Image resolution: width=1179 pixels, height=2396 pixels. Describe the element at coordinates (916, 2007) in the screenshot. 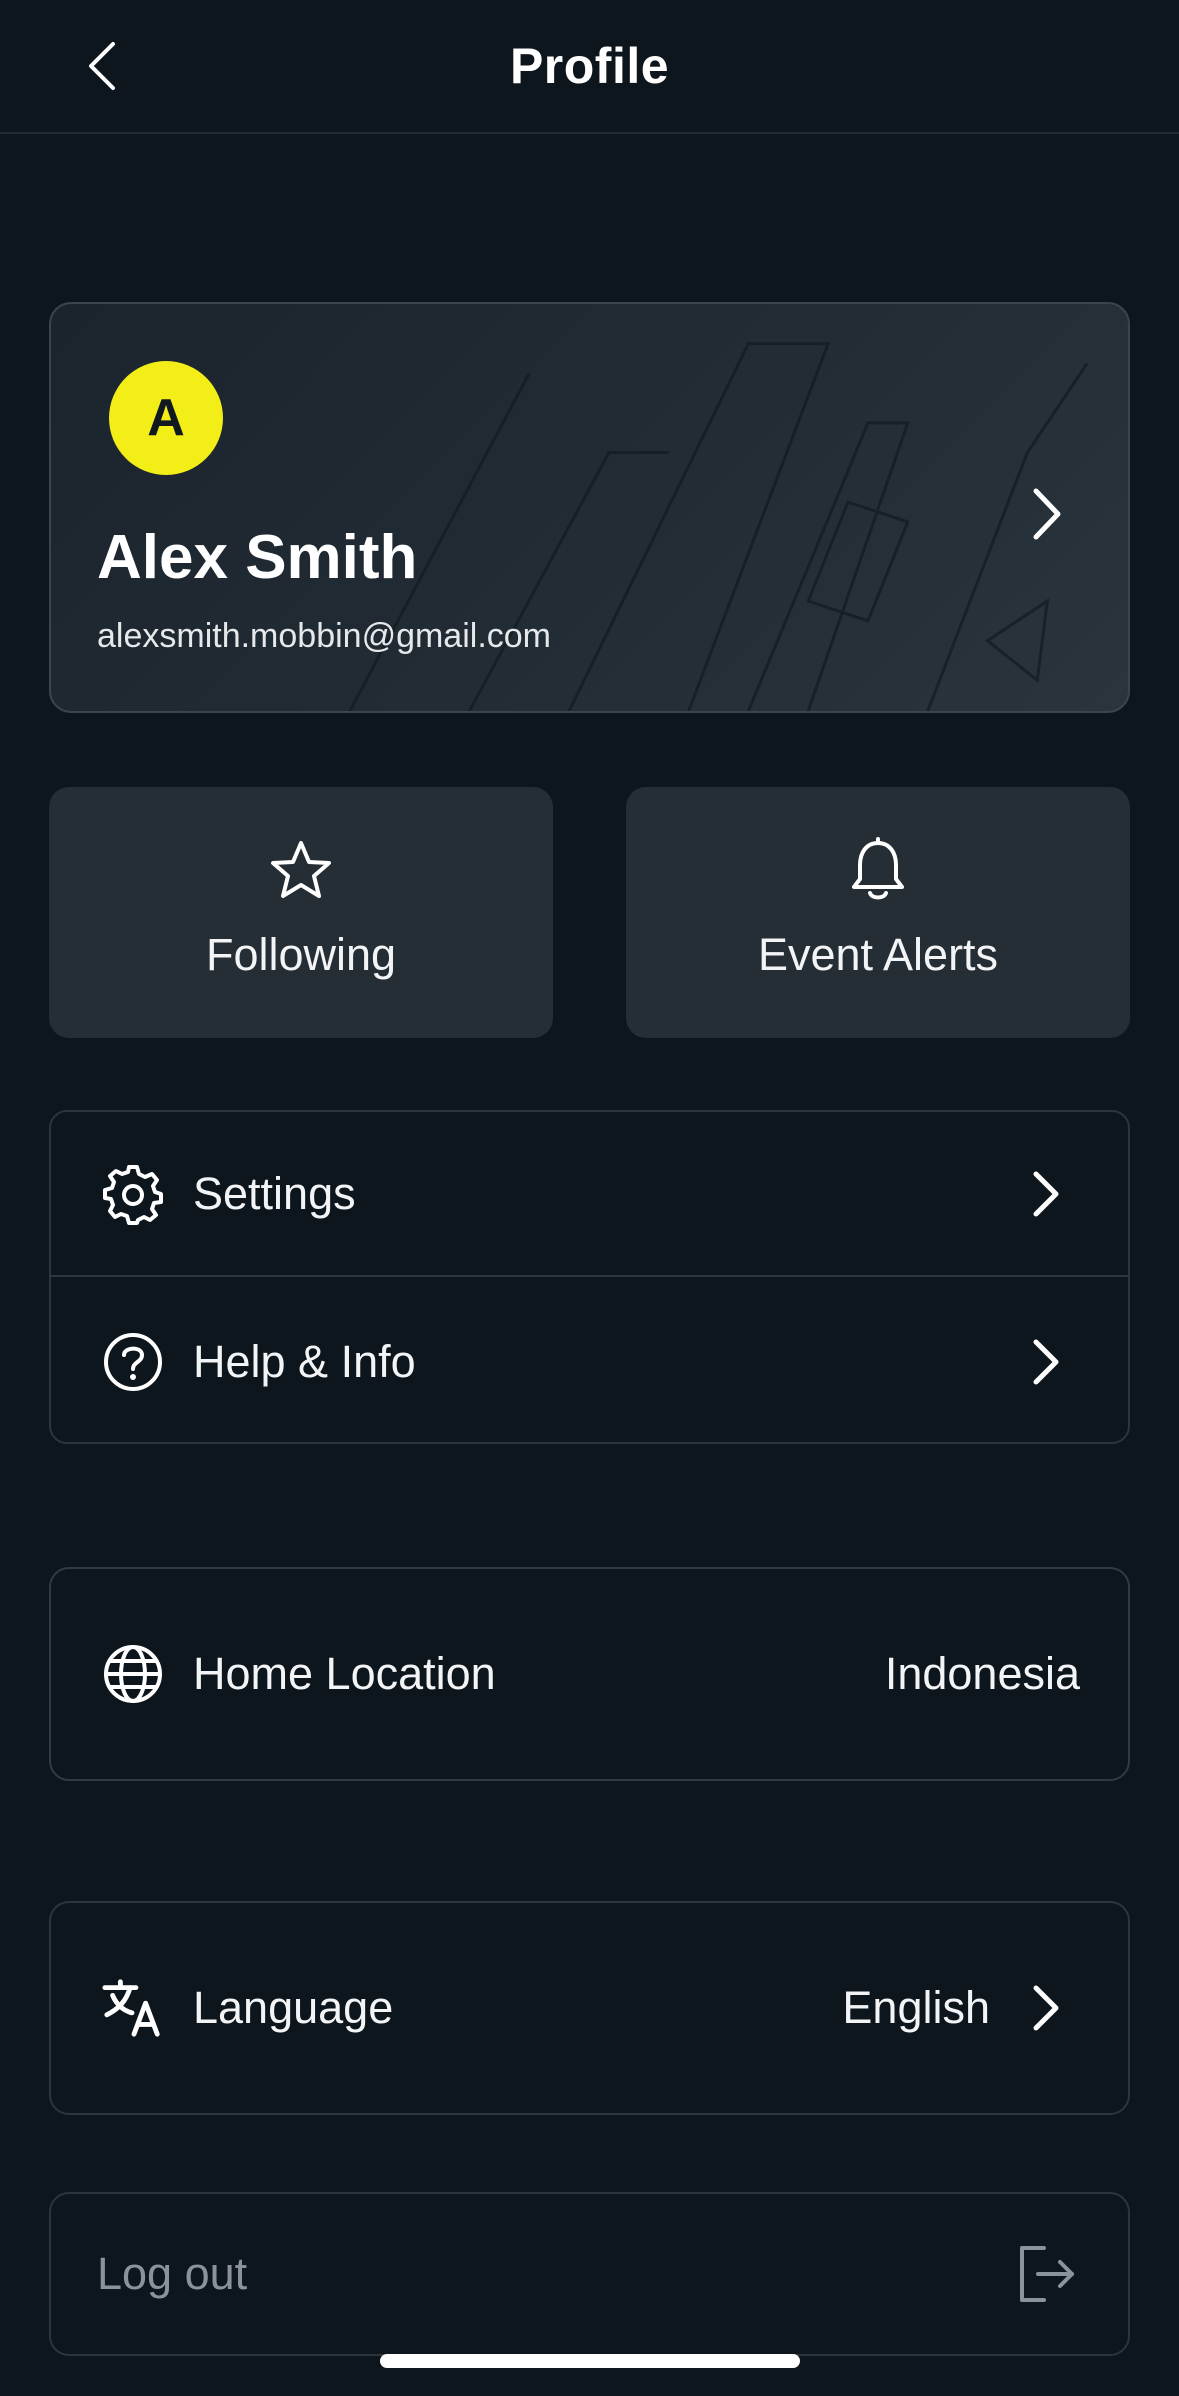

I see `language-value: English` at that location.